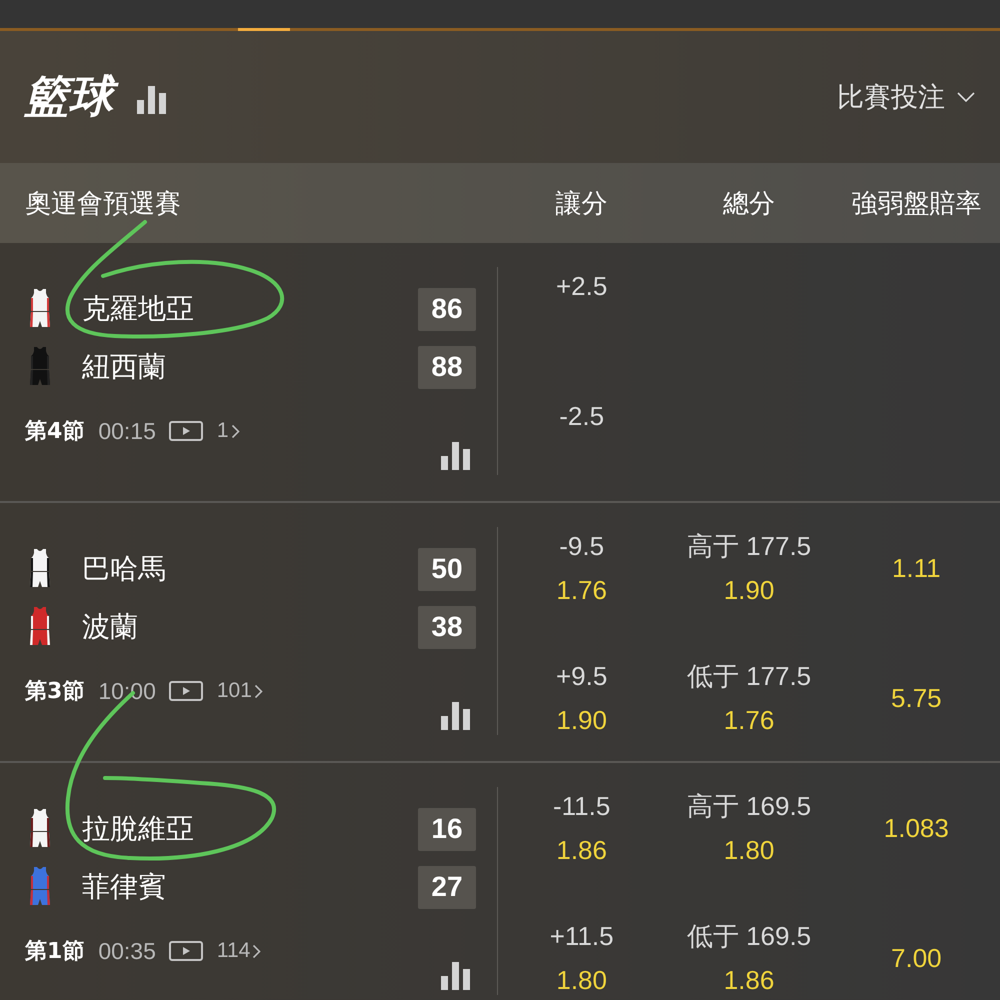  What do you see at coordinates (54, 692) in the screenshot?
I see `game-period: 第3節` at bounding box center [54, 692].